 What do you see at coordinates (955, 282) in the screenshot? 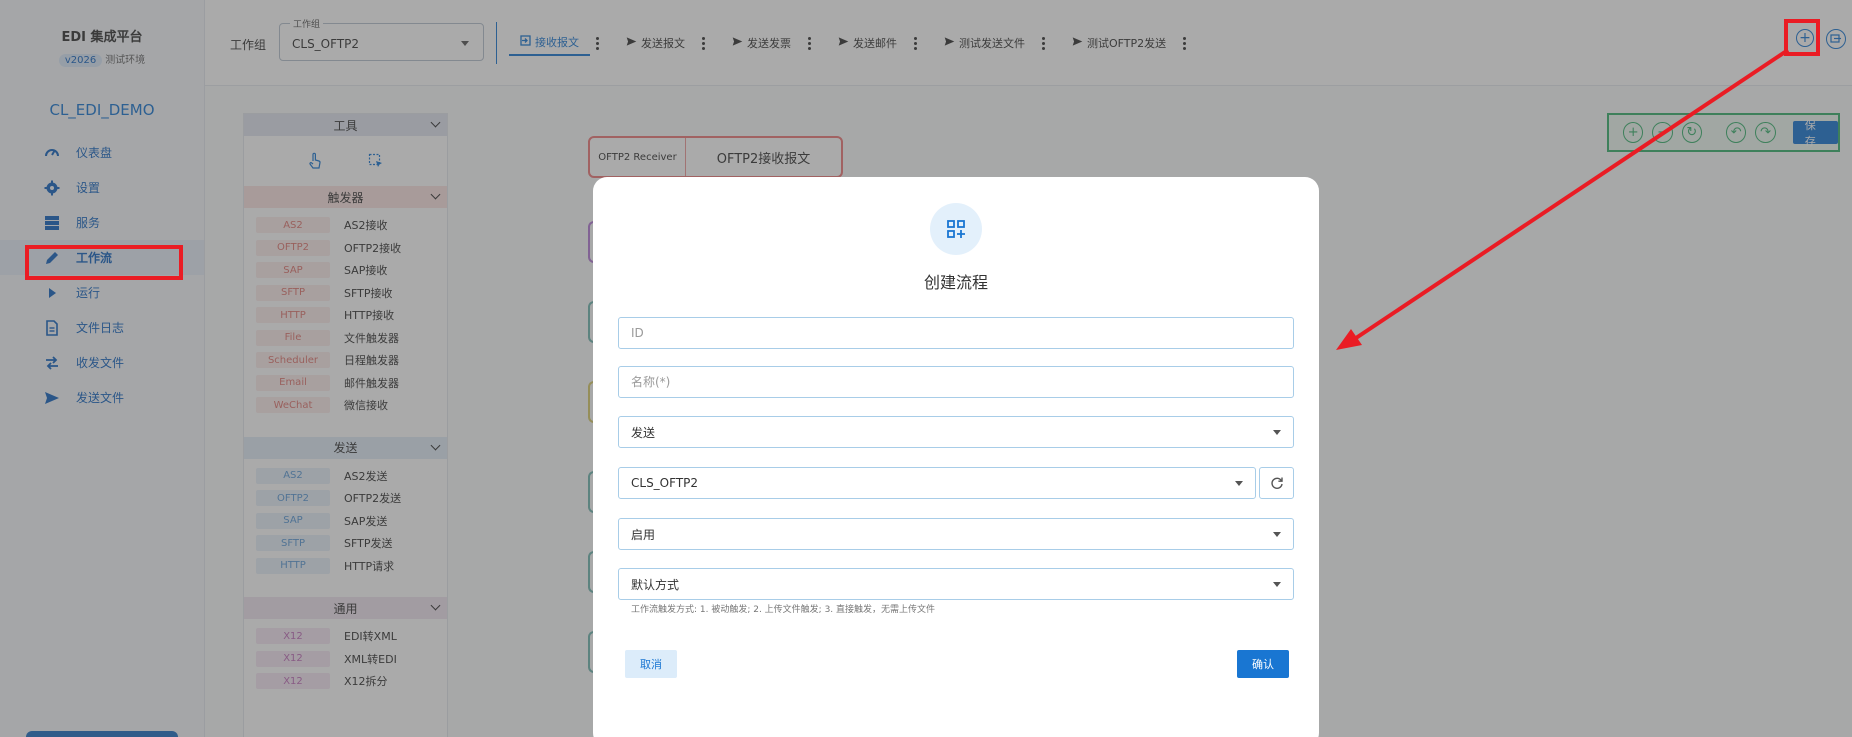
I see `dialog-title: 创建流程` at bounding box center [955, 282].